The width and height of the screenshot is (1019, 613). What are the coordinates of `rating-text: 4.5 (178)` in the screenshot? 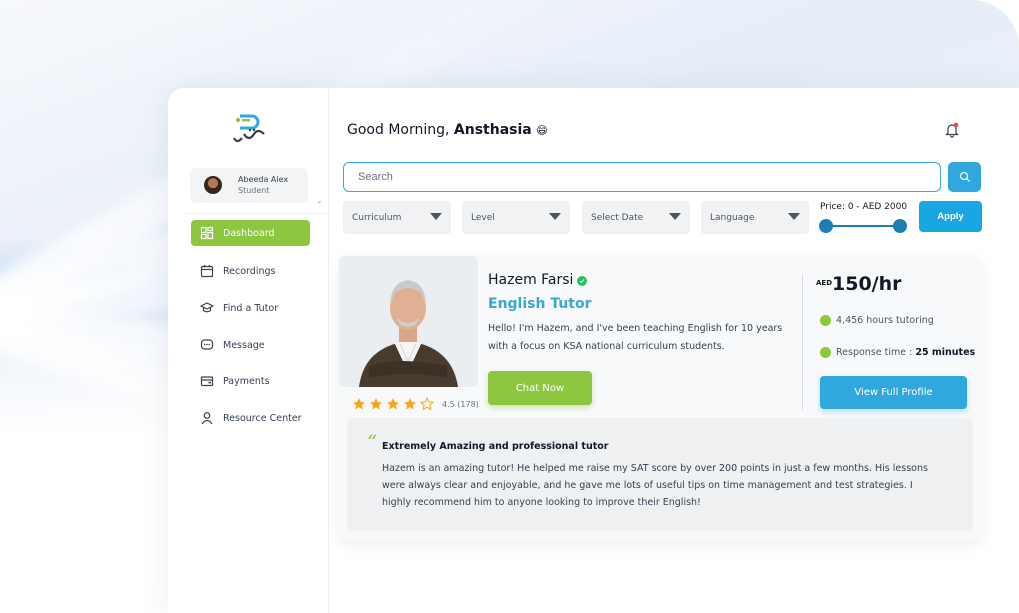 It's located at (460, 404).